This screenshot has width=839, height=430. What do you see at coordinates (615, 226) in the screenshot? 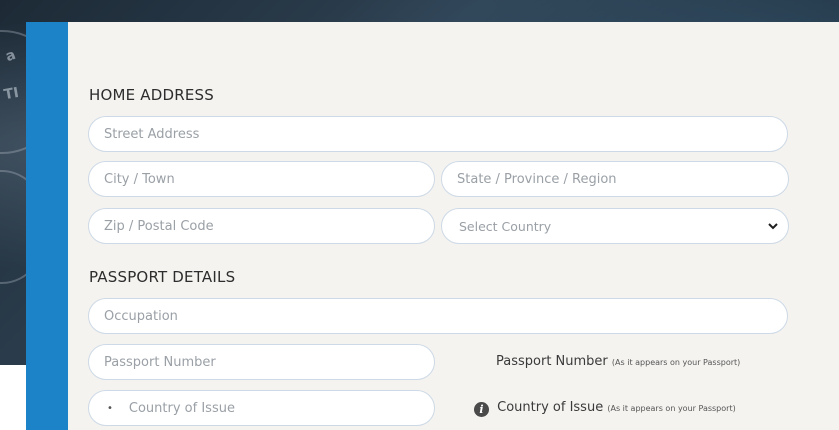
I see `country-select: Select Country` at bounding box center [615, 226].